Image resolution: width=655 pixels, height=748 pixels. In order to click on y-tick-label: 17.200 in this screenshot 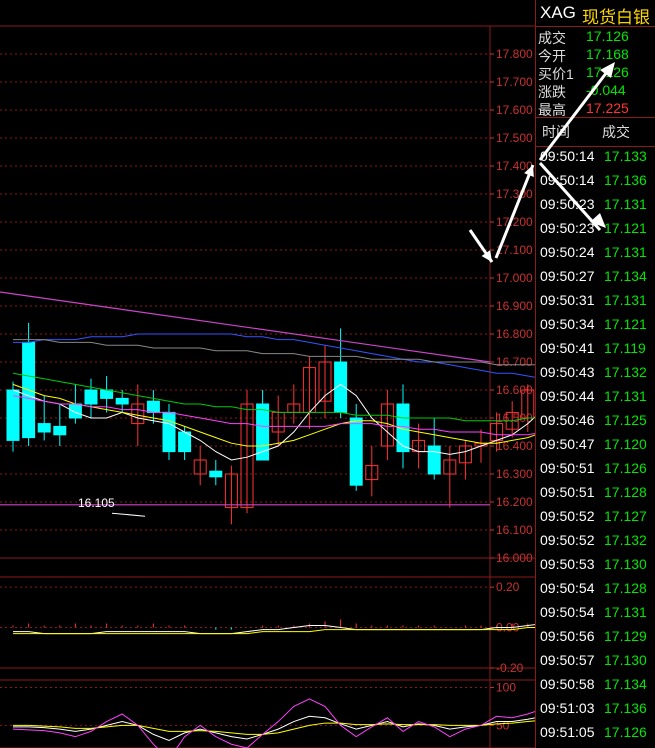, I will do `click(514, 222)`.